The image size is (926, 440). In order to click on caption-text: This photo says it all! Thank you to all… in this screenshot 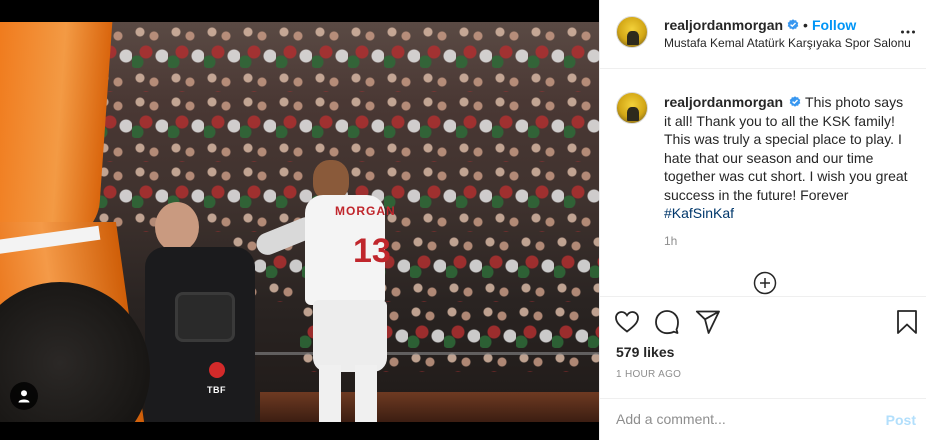, I will do `click(786, 148)`.